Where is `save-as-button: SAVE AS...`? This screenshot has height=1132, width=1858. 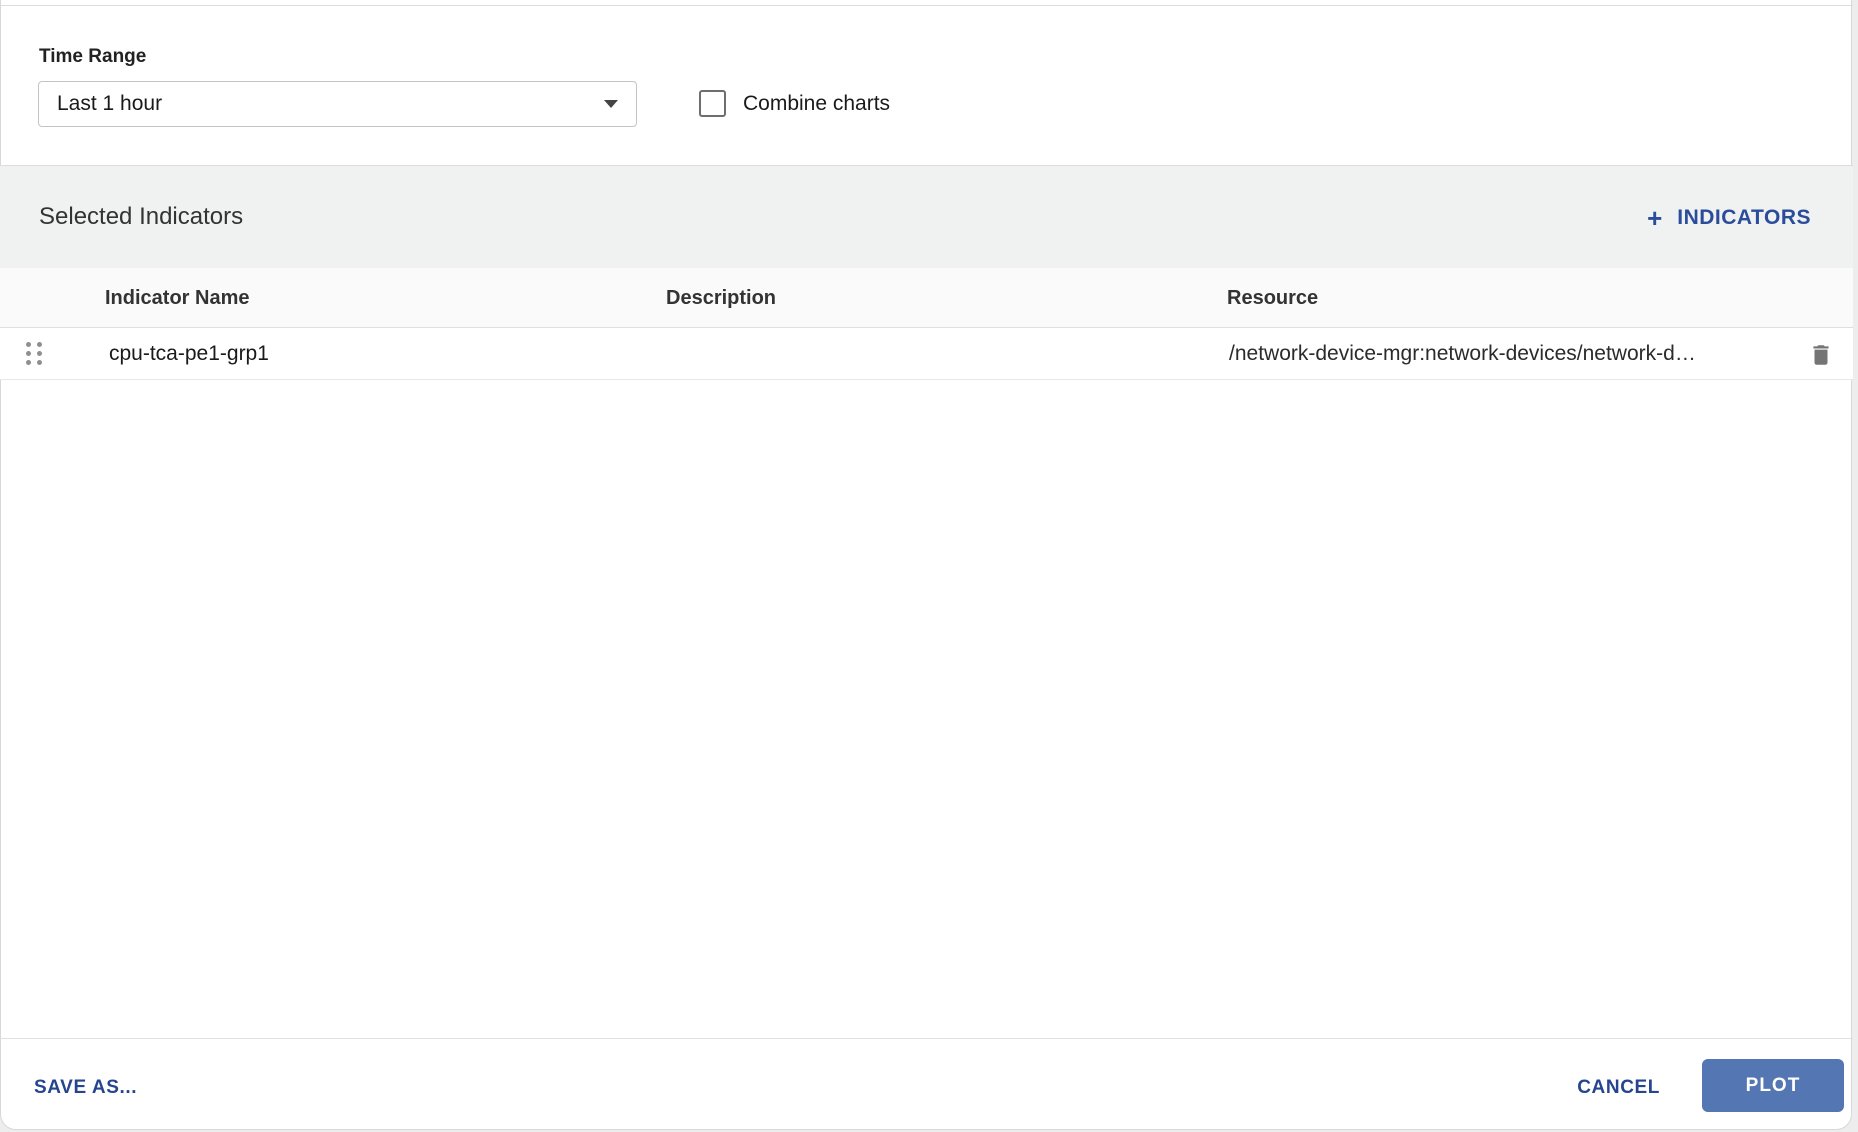
save-as-button: SAVE AS... is located at coordinates (85, 1088).